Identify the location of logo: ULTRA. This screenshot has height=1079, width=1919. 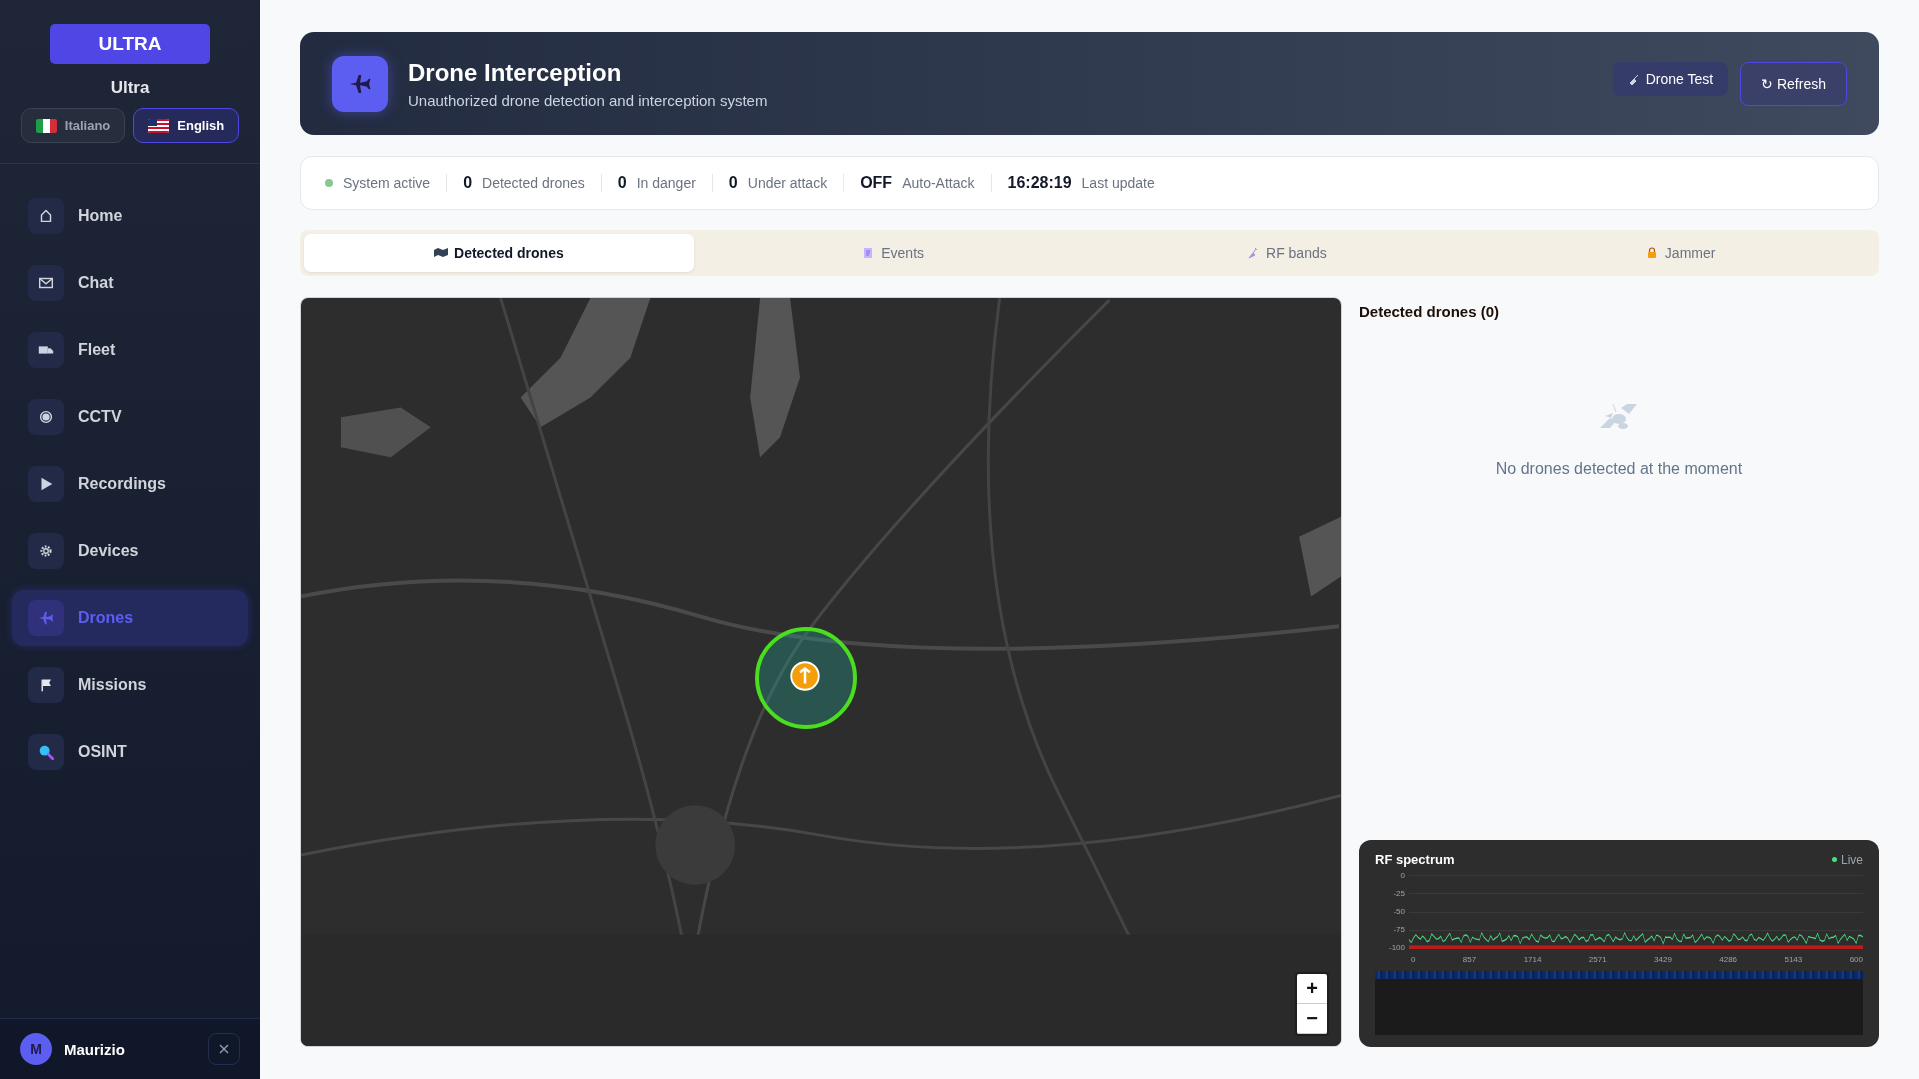
(130, 44).